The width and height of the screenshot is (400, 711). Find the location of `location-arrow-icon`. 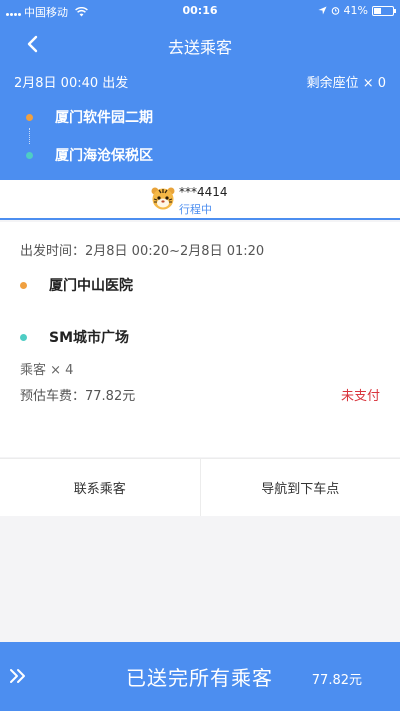

location-arrow-icon is located at coordinates (322, 10).